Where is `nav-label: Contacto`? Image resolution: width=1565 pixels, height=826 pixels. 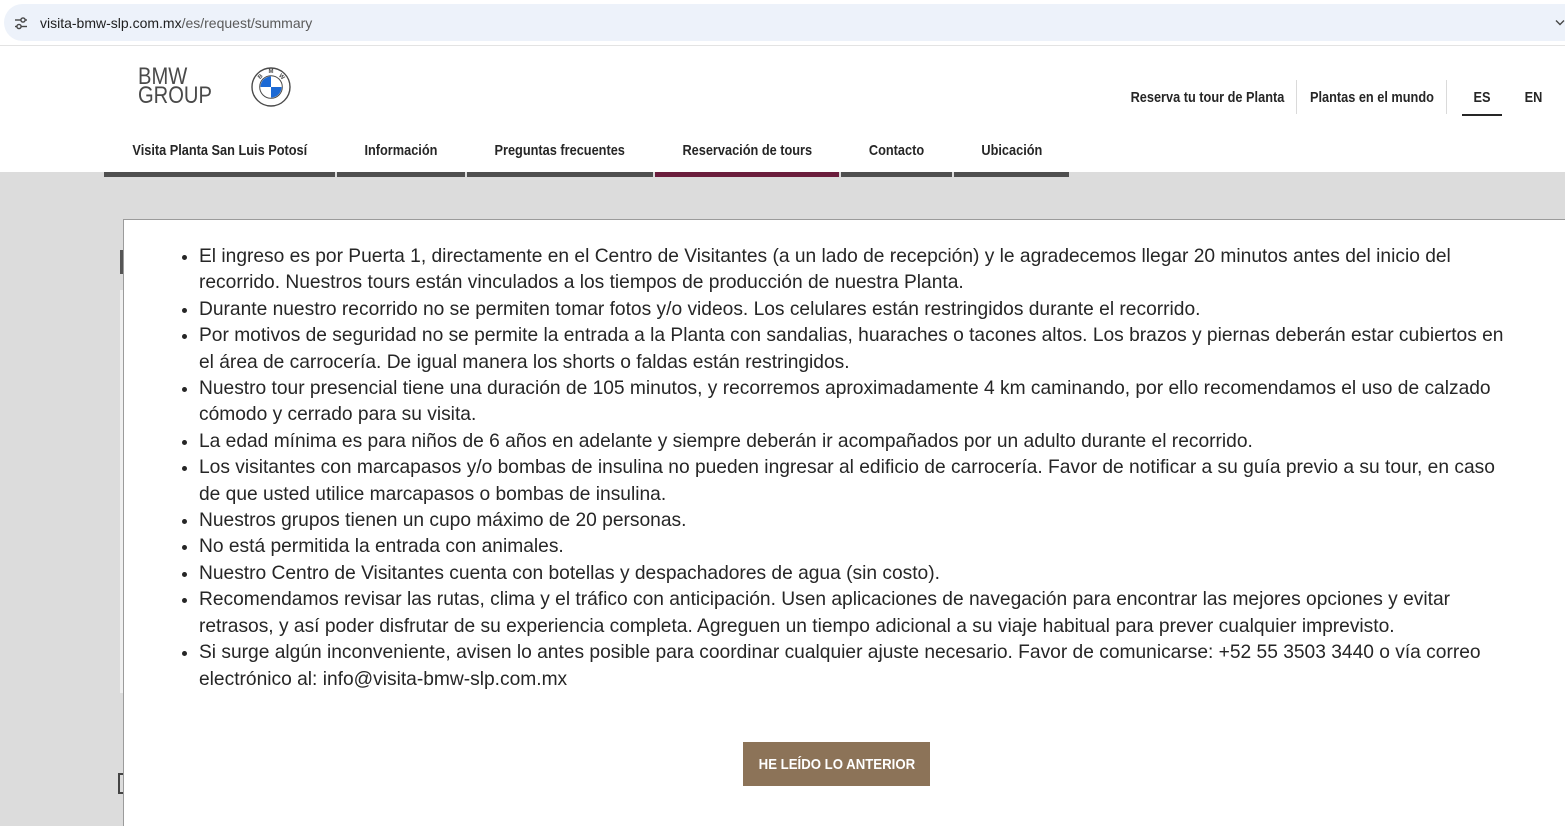 nav-label: Contacto is located at coordinates (896, 150).